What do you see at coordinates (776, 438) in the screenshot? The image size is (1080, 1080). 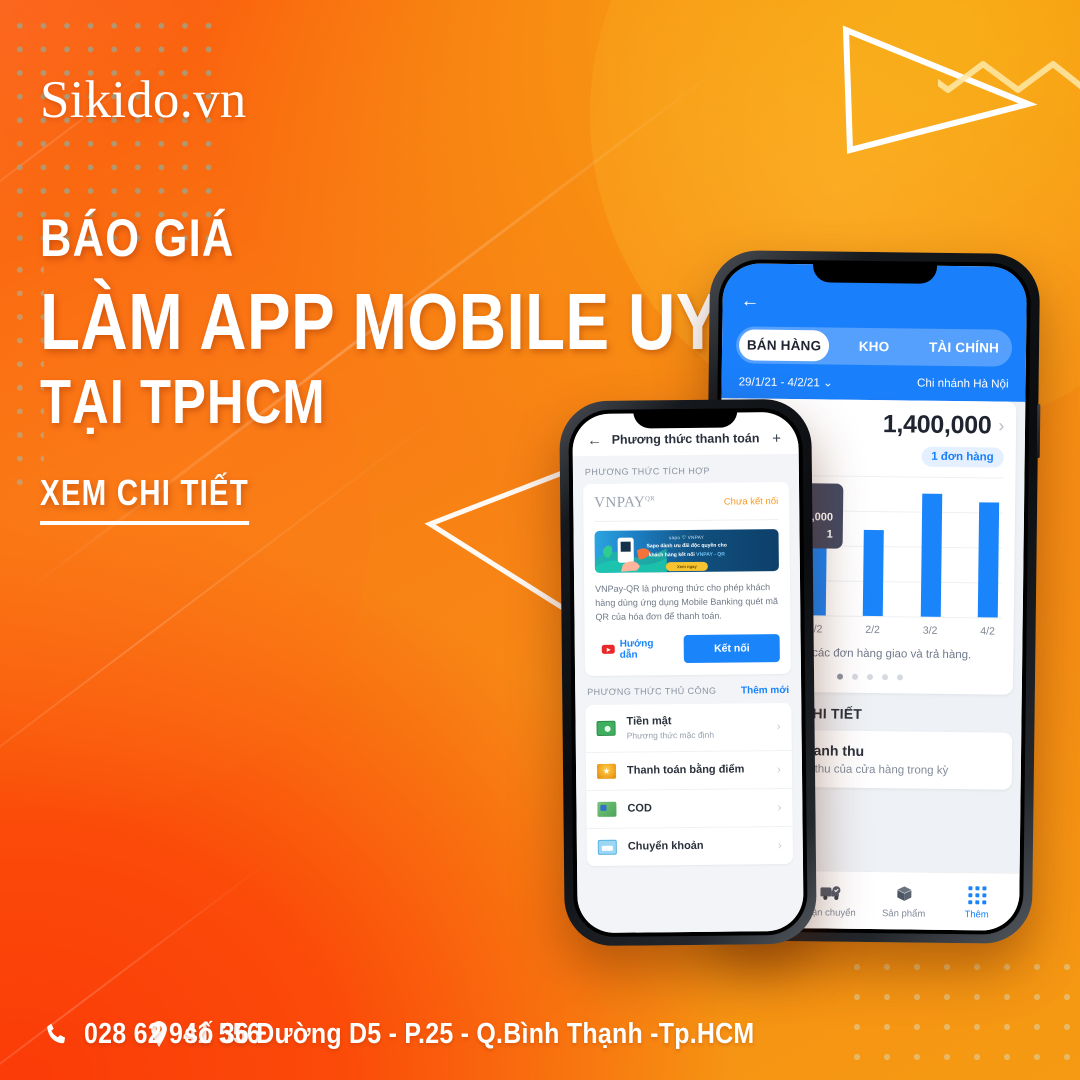 I see `plus-icon: +` at bounding box center [776, 438].